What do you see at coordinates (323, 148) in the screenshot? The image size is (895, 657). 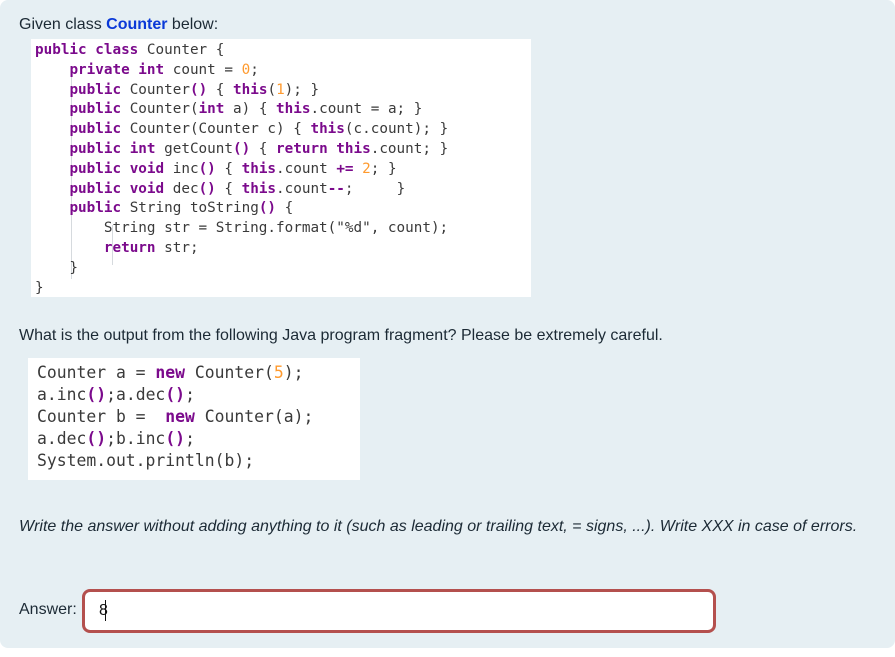 I see `code-token: return this` at bounding box center [323, 148].